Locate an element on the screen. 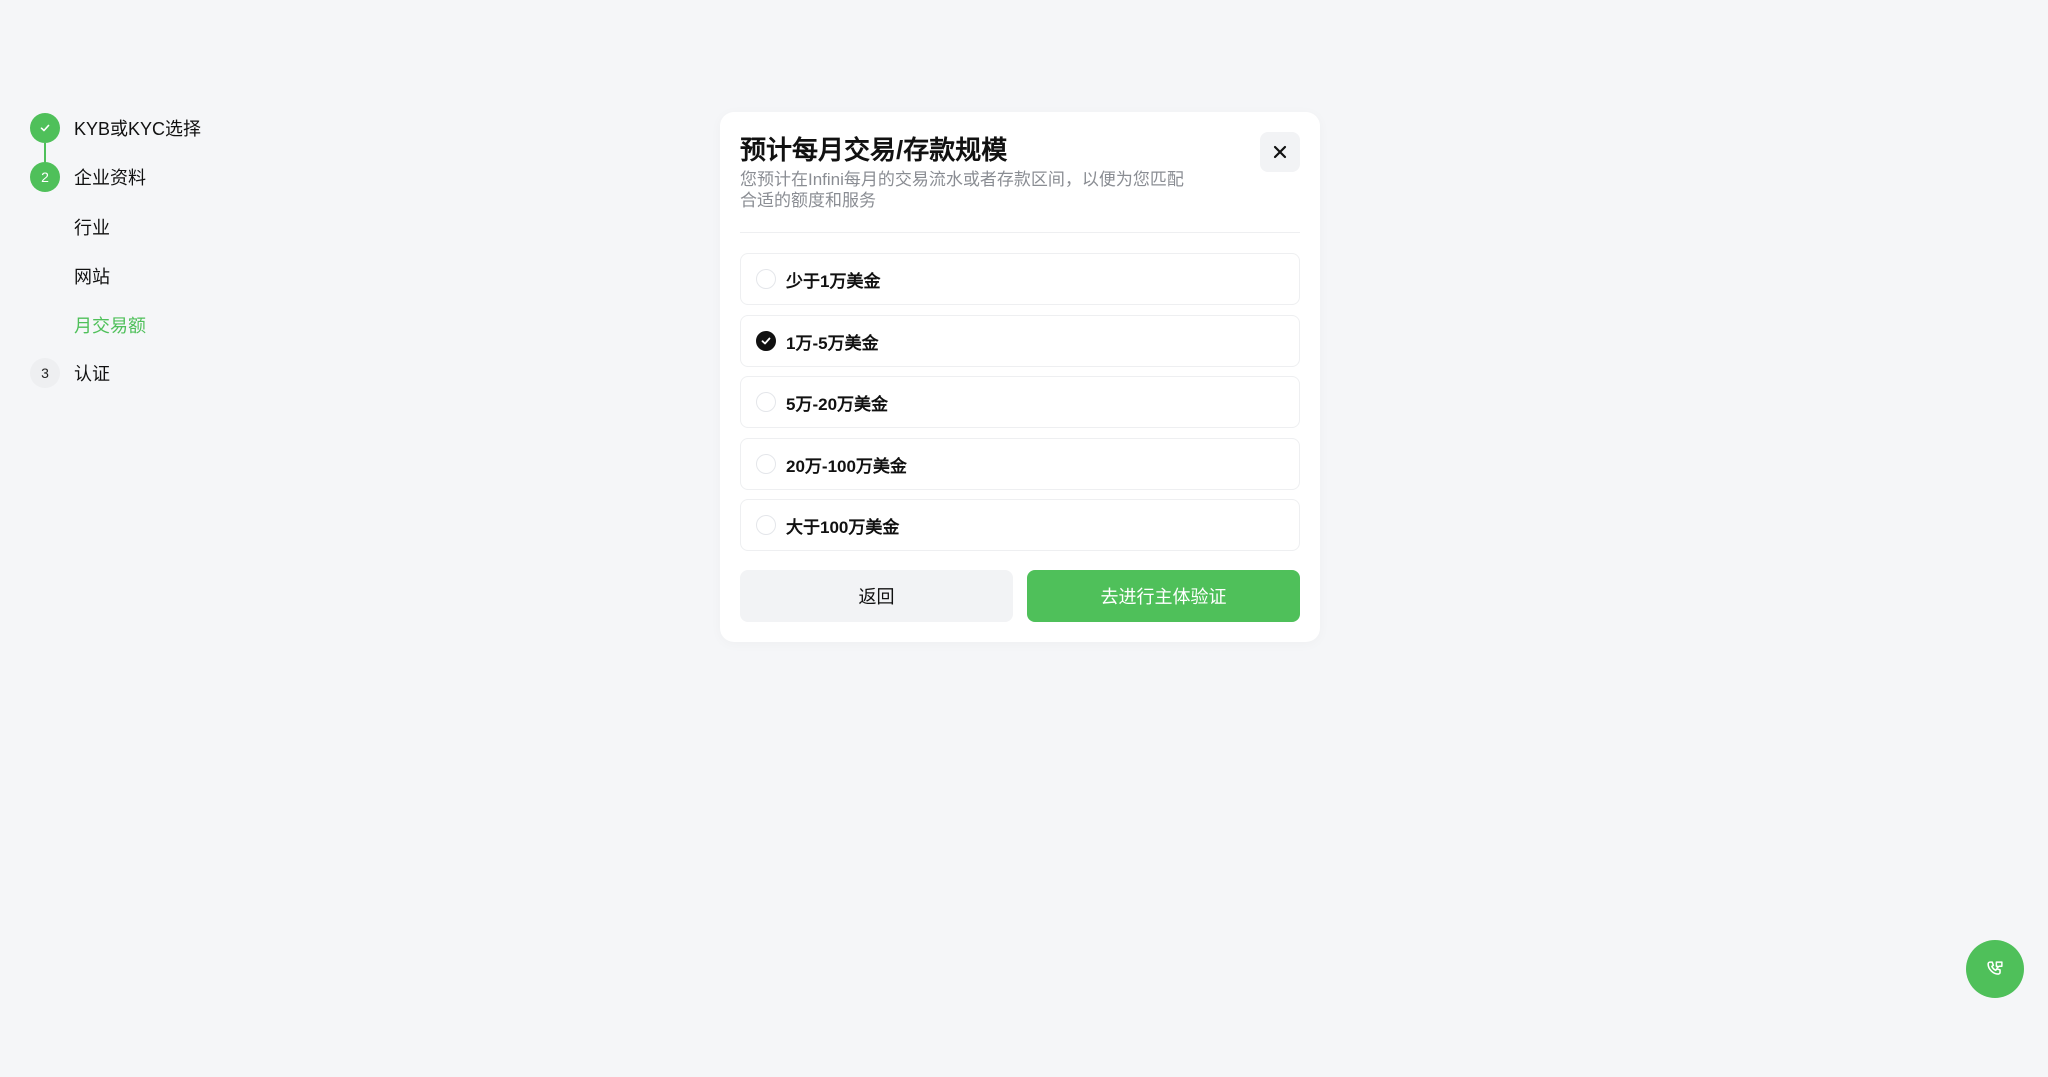 The width and height of the screenshot is (2048, 1077). step-done-badge is located at coordinates (45, 128).